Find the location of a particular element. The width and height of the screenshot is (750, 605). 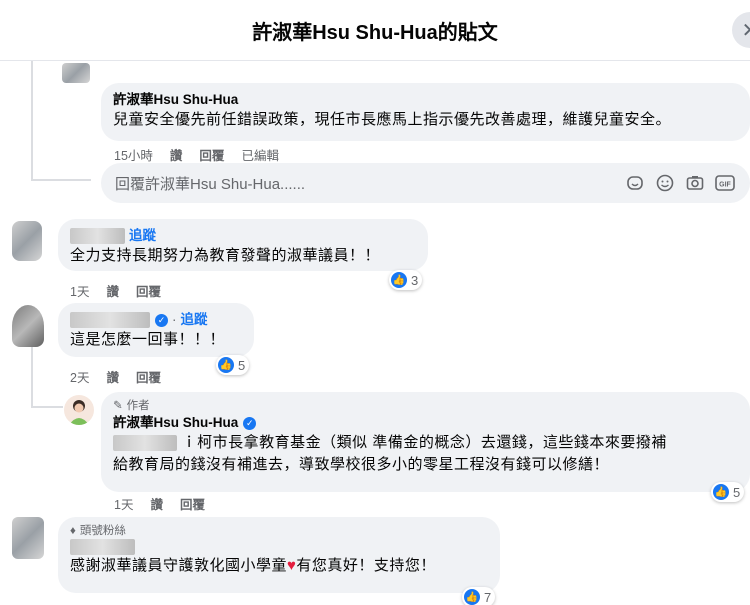

reaction-count: 👍 3 is located at coordinates (406, 280).